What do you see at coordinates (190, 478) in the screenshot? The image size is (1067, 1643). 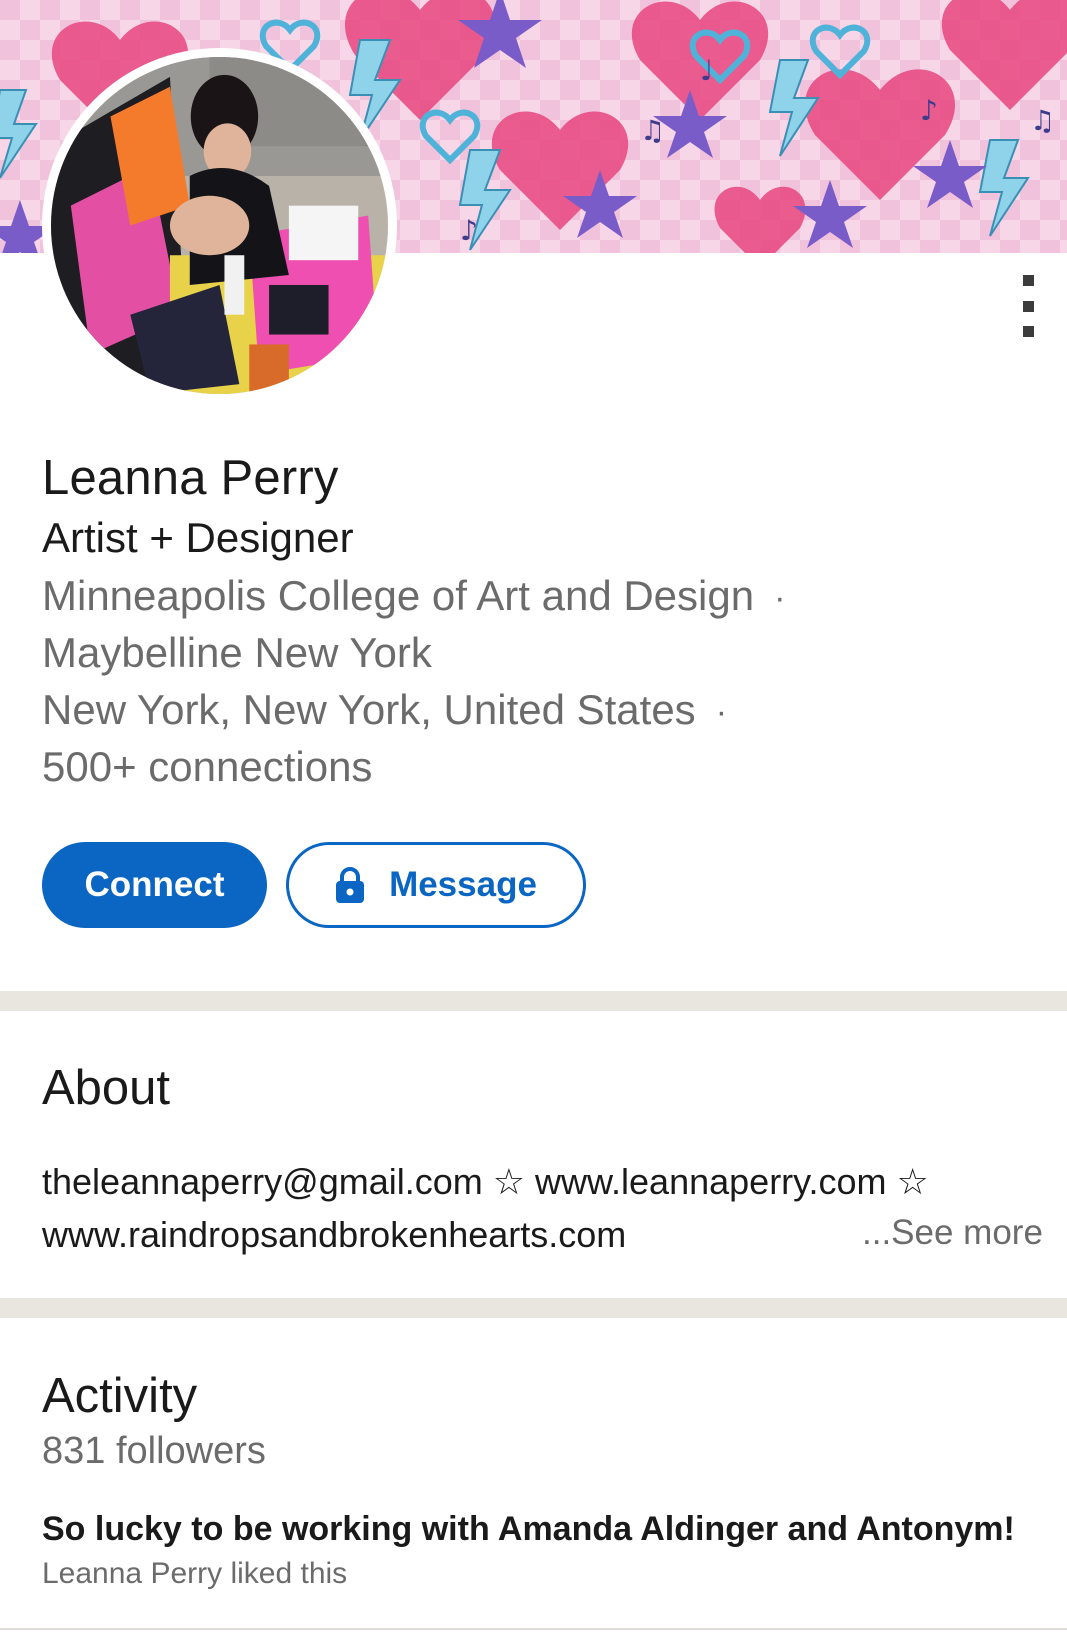 I see `profile-name: Leanna Perry` at bounding box center [190, 478].